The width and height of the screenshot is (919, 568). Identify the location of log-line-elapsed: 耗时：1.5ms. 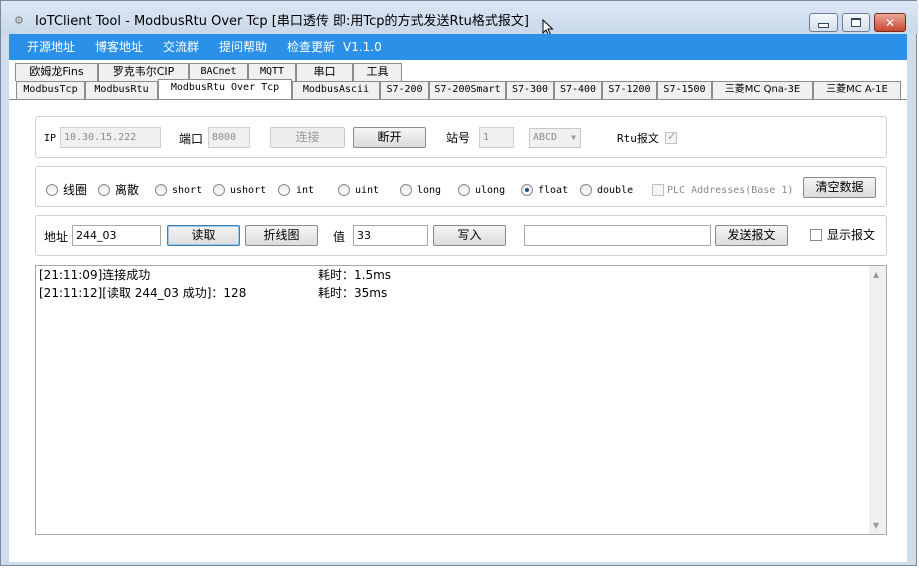
(355, 275).